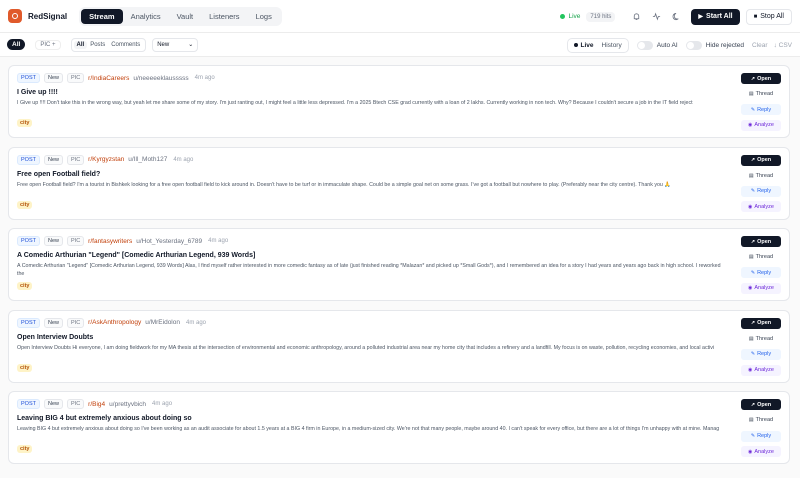  I want to click on subreddit-link: r/Big4, so click(96, 404).